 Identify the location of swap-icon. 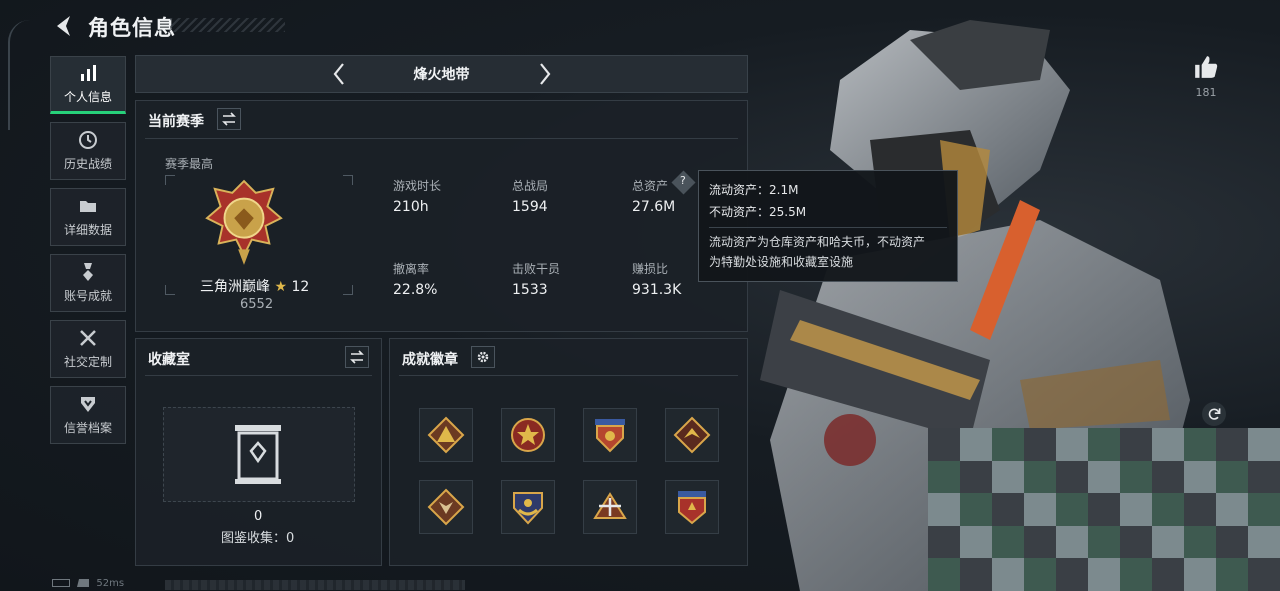
(229, 119).